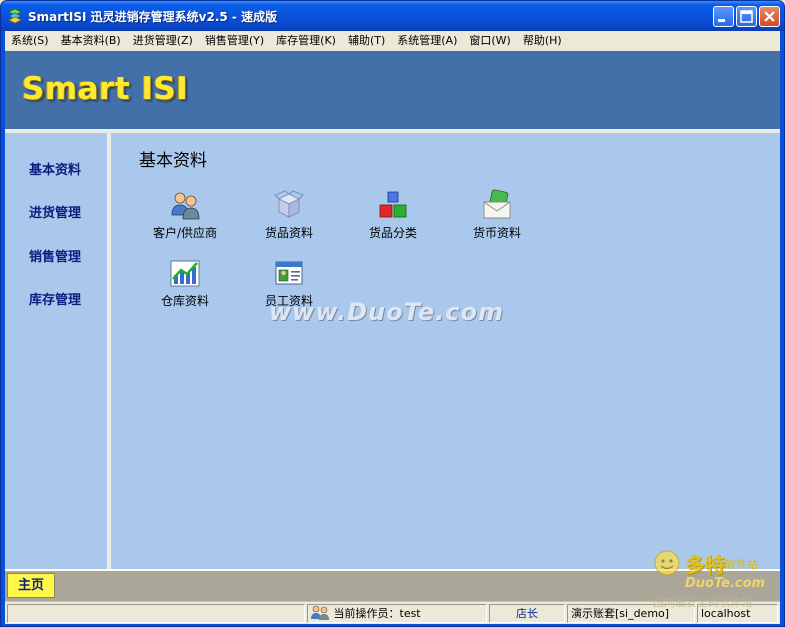  What do you see at coordinates (156, 613) in the screenshot?
I see `status-cell-empty` at bounding box center [156, 613].